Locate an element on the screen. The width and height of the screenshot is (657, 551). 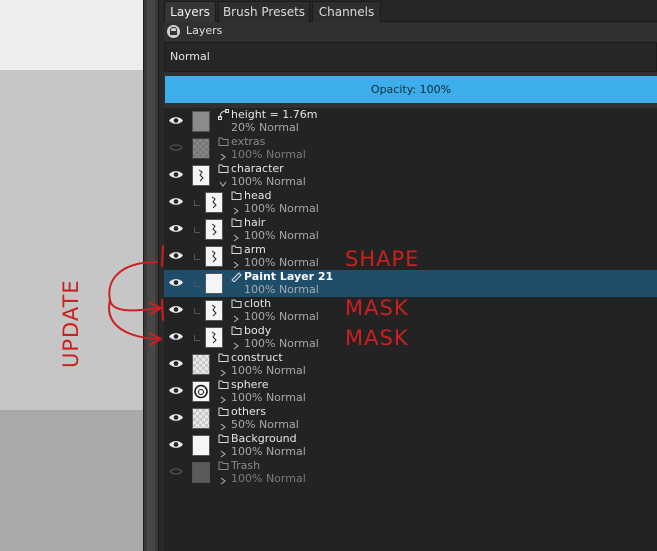
layer-row-trash: Trash 100% Normal is located at coordinates (410, 472).